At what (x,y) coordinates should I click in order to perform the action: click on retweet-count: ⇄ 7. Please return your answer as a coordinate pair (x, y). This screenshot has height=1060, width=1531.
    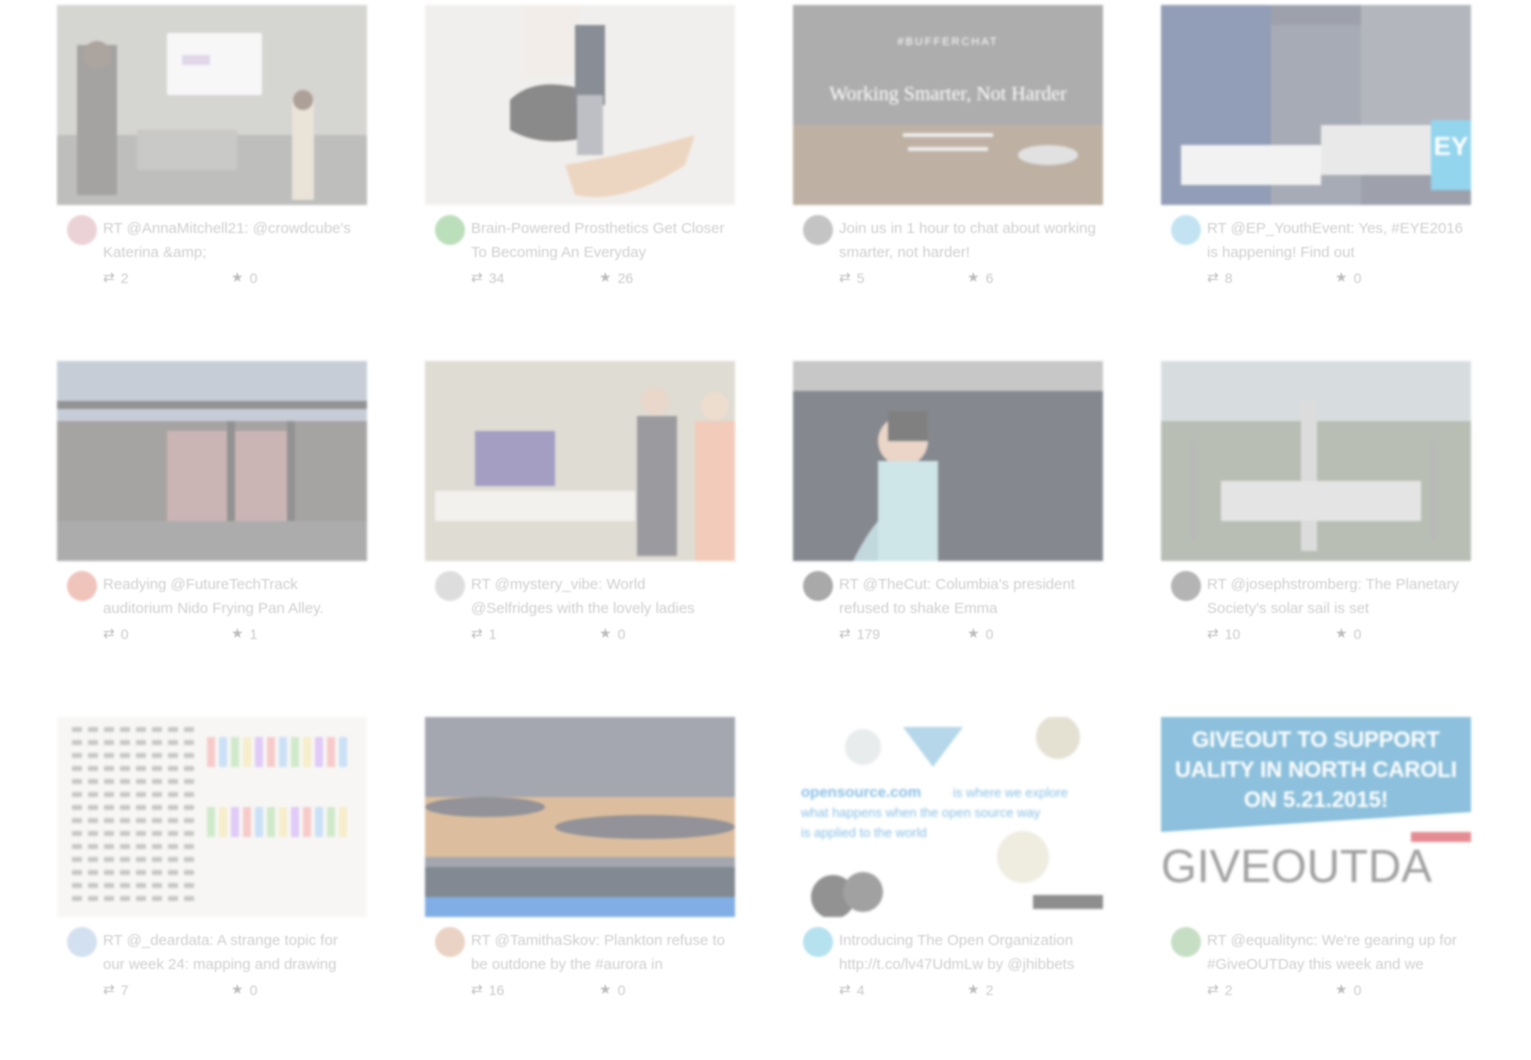
    Looking at the image, I should click on (116, 989).